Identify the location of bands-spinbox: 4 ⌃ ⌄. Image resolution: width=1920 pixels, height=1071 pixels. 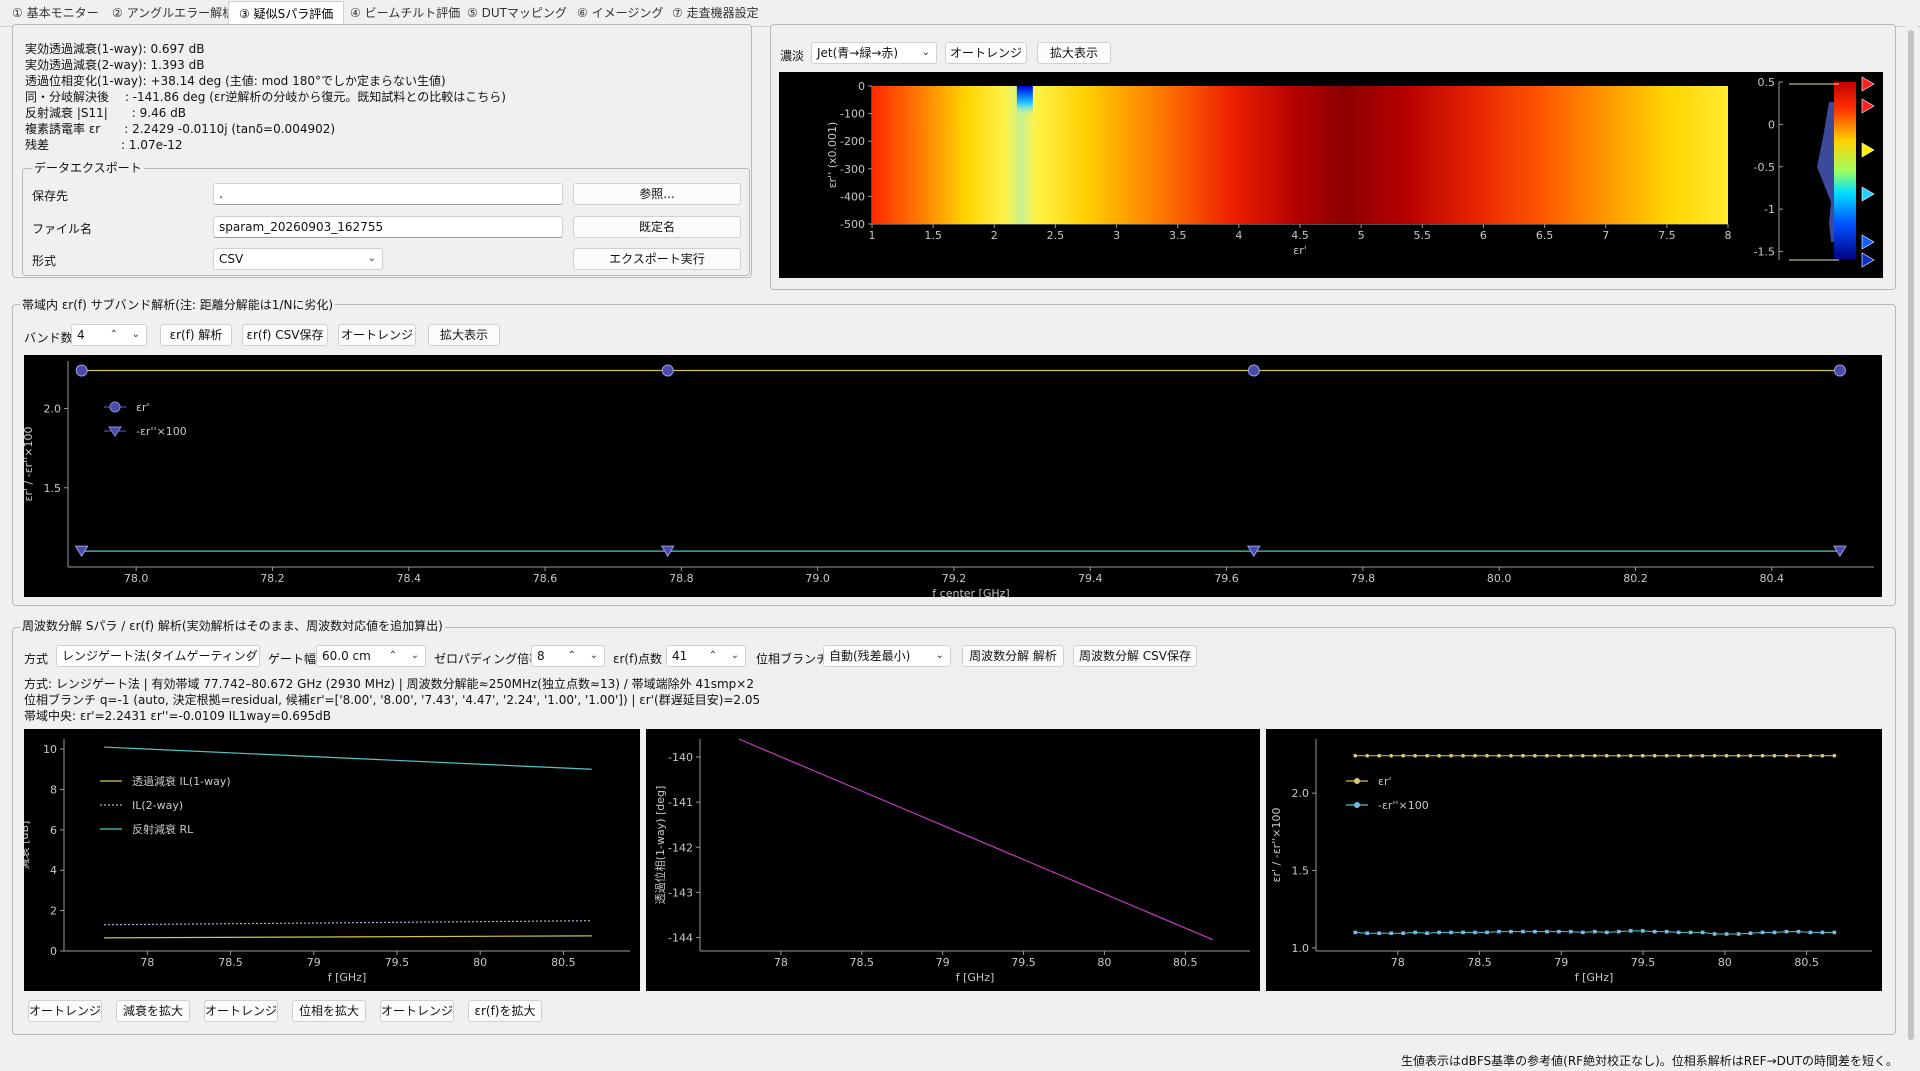
(109, 335).